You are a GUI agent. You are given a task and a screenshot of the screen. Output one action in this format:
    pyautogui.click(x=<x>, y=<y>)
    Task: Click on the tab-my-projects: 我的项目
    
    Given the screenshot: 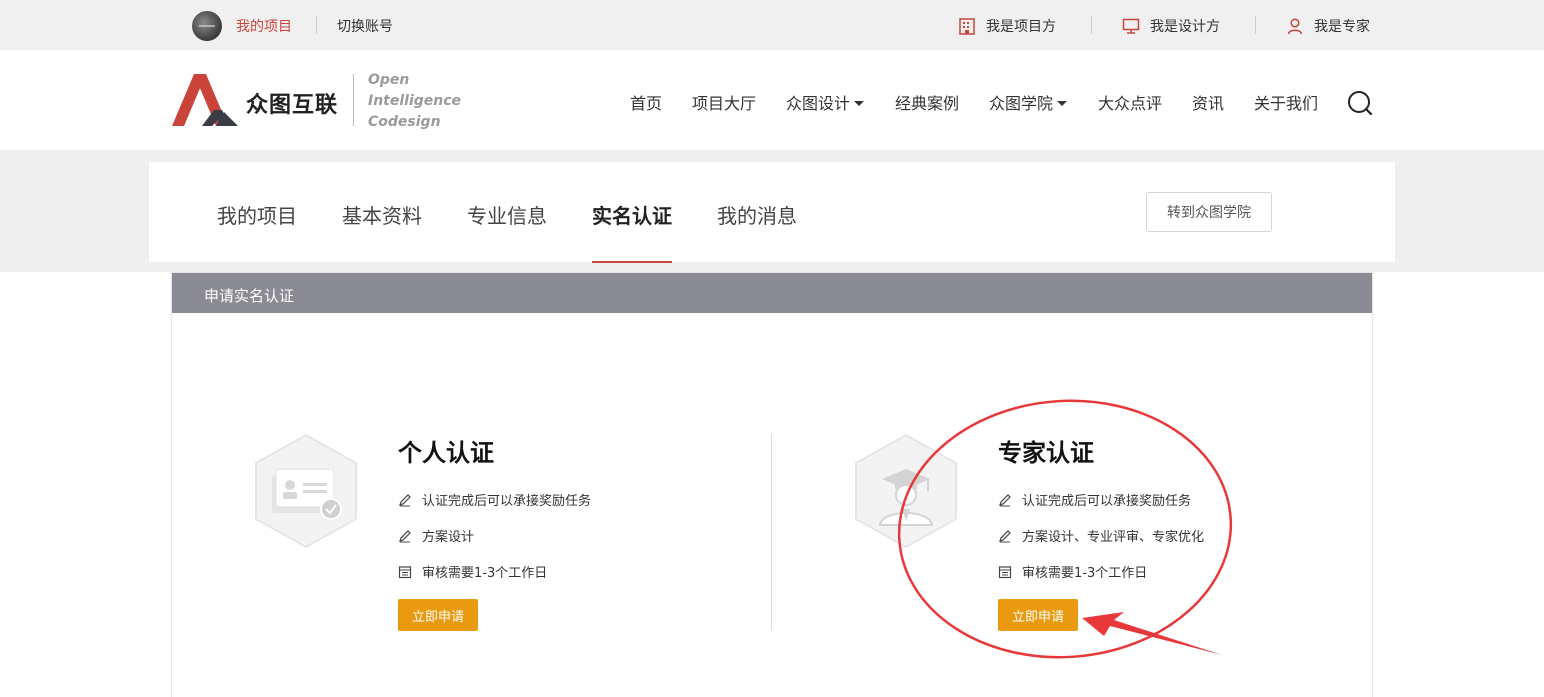 What is the action you would take?
    pyautogui.click(x=257, y=214)
    